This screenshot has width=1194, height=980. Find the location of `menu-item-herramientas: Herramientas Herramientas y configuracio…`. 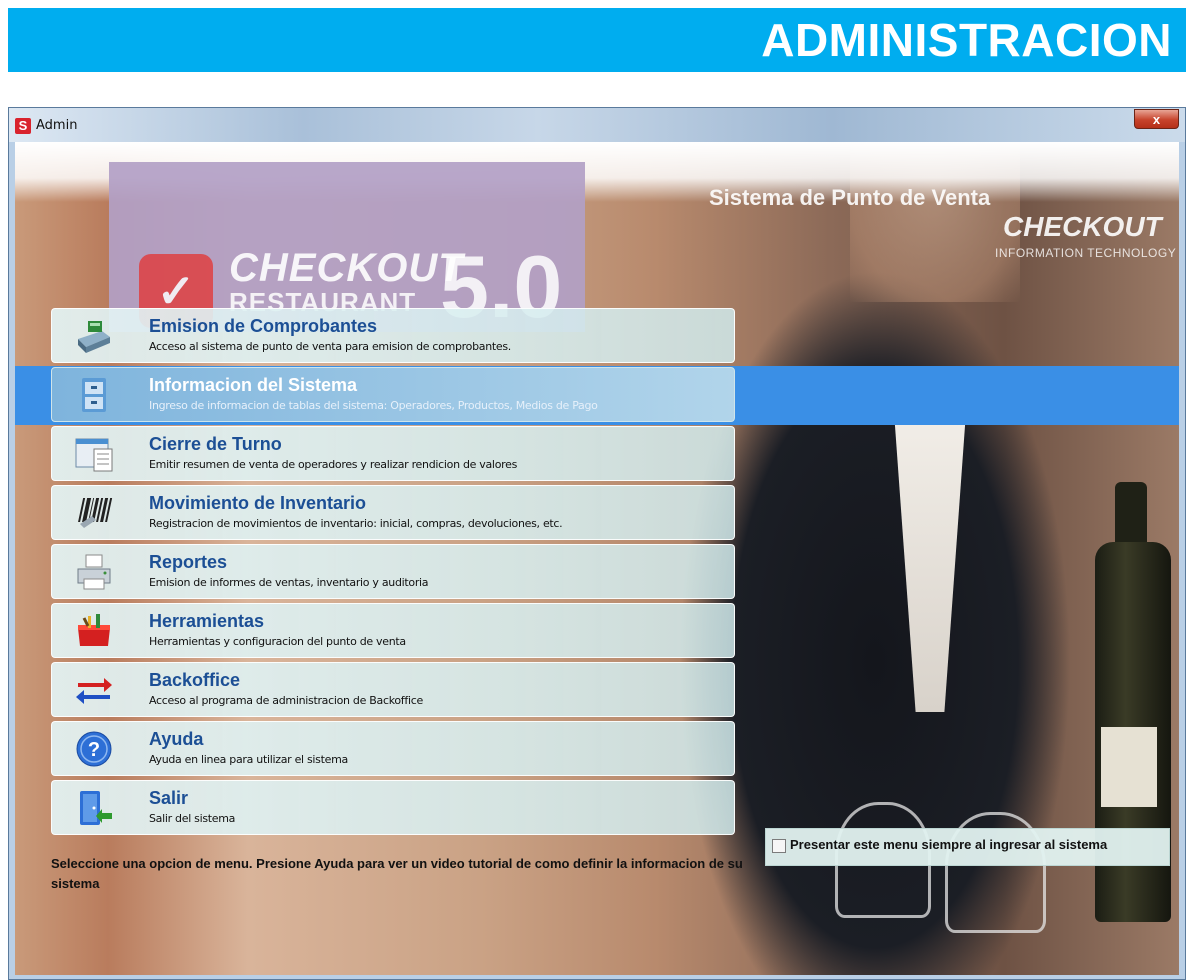

menu-item-herramientas: Herramientas Herramientas y configuracio… is located at coordinates (393, 630).